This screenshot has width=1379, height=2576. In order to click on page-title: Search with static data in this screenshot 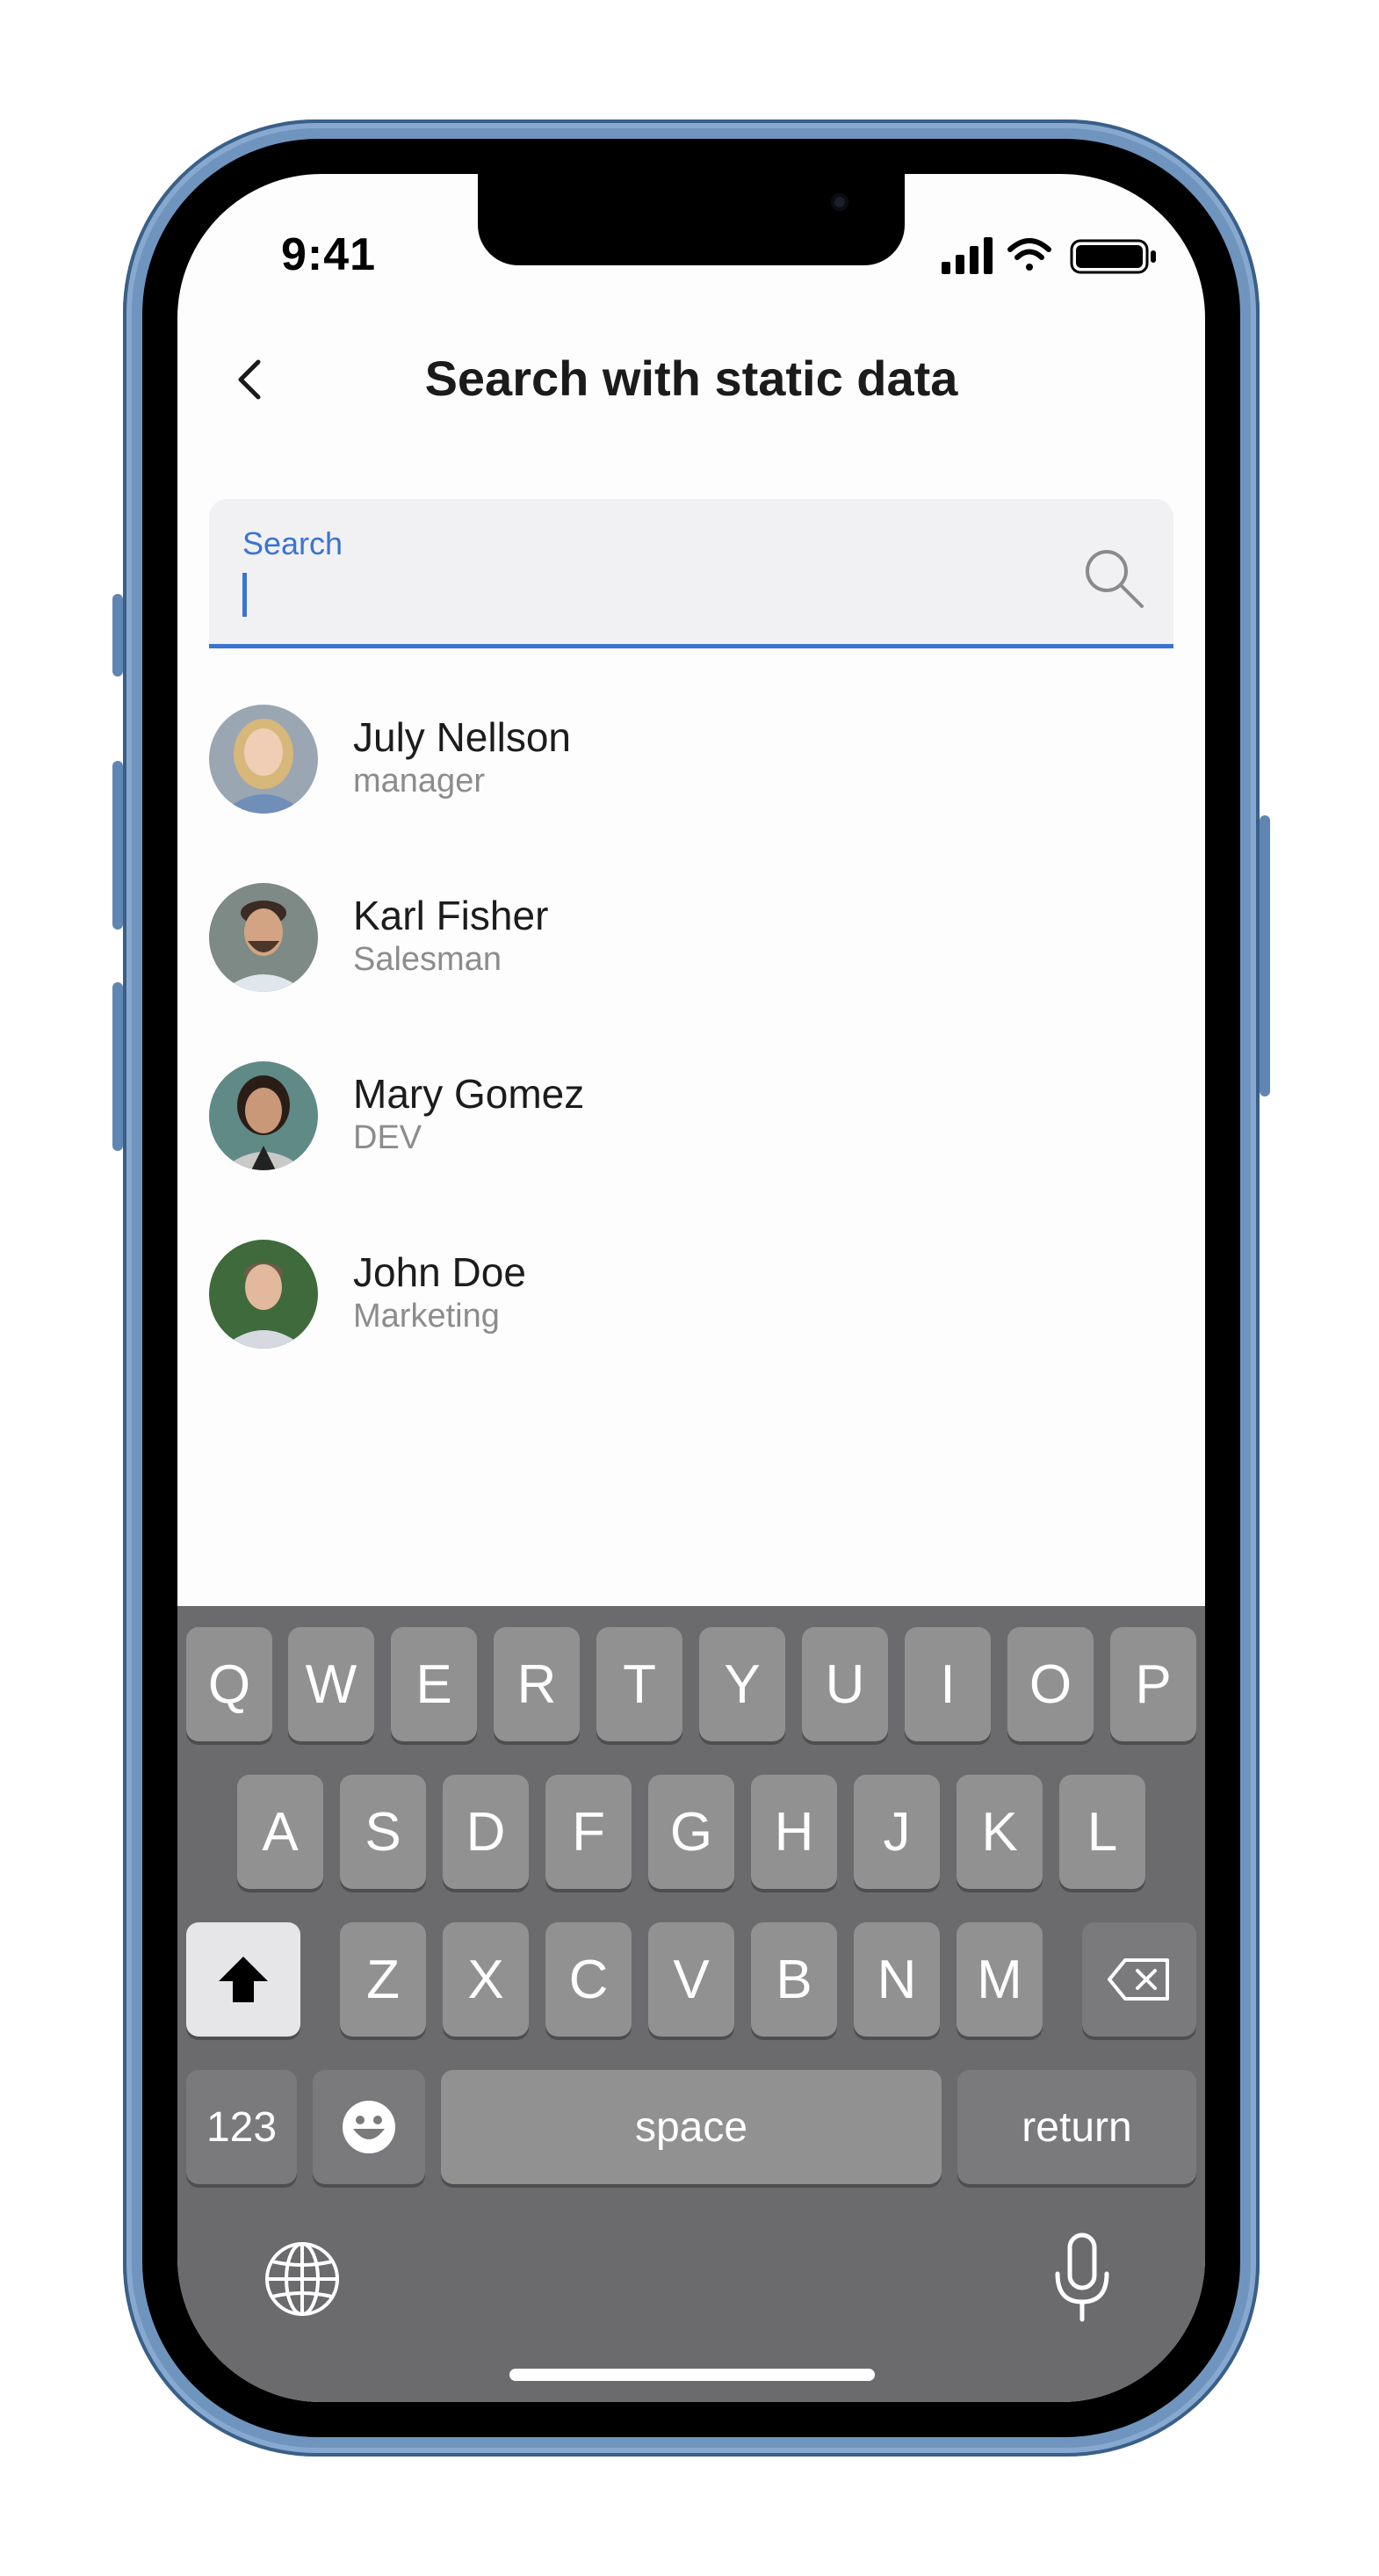, I will do `click(691, 378)`.